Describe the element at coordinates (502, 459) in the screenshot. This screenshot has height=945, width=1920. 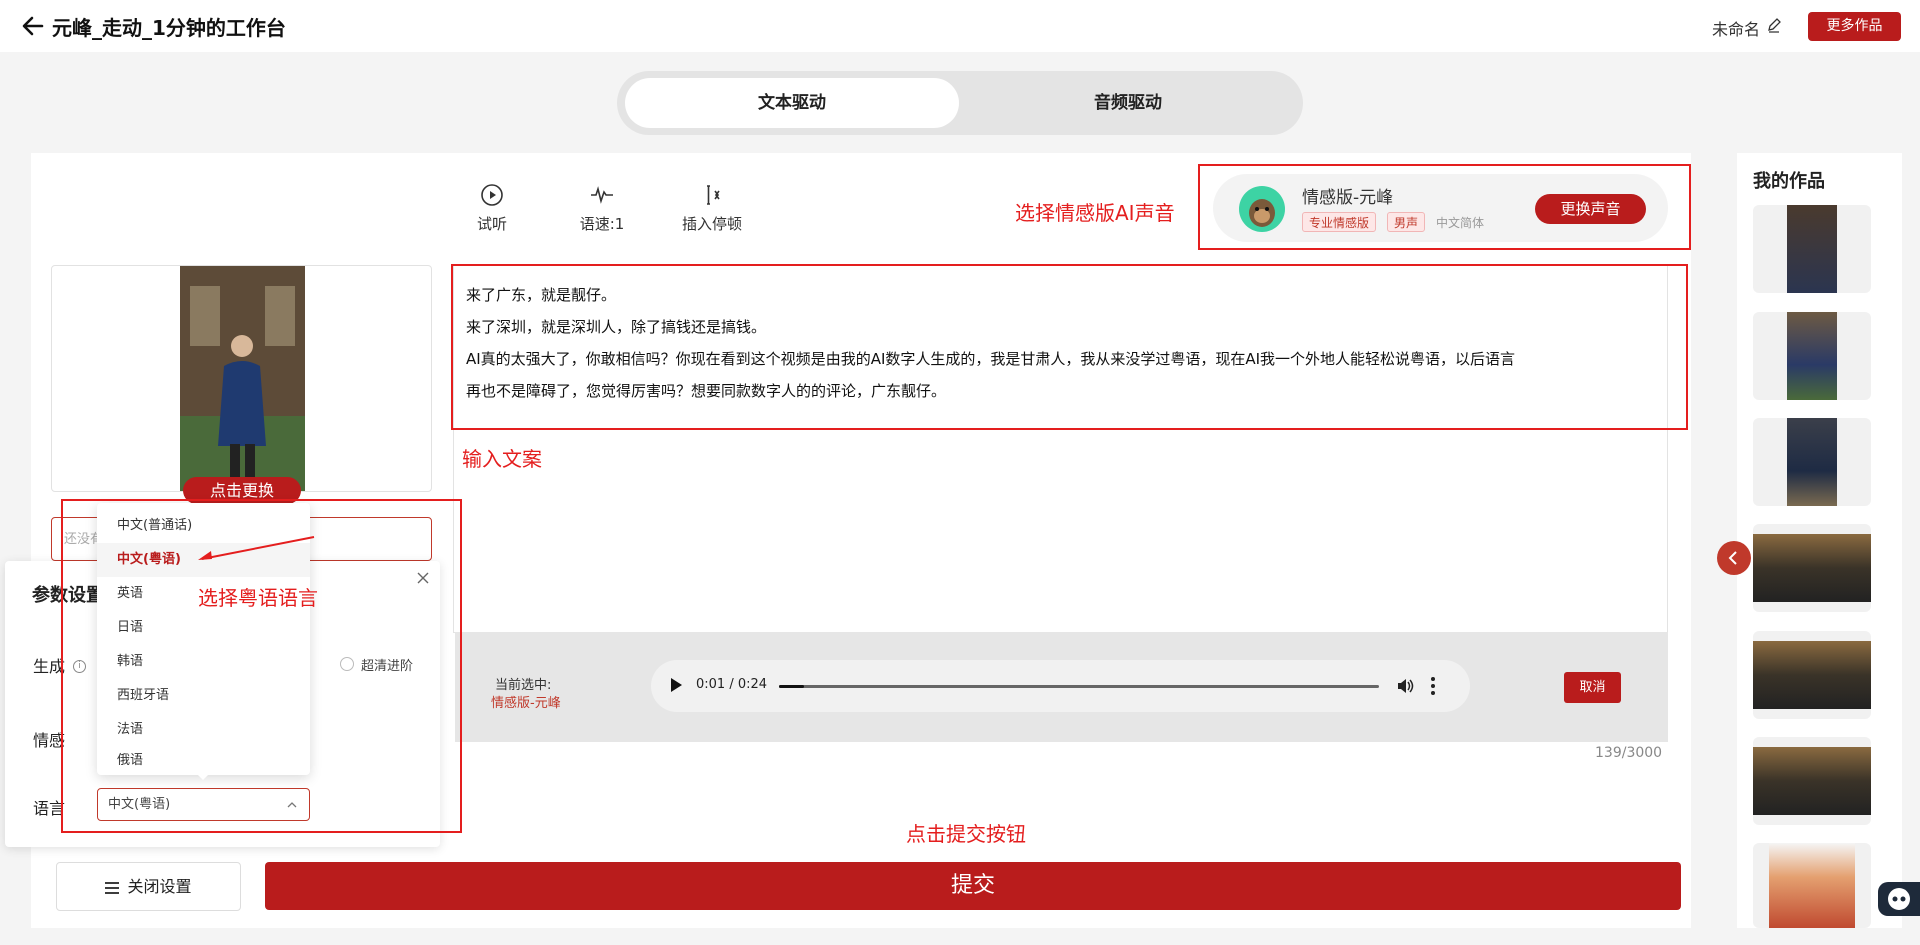
I see `annotation-script: 输入文案` at that location.